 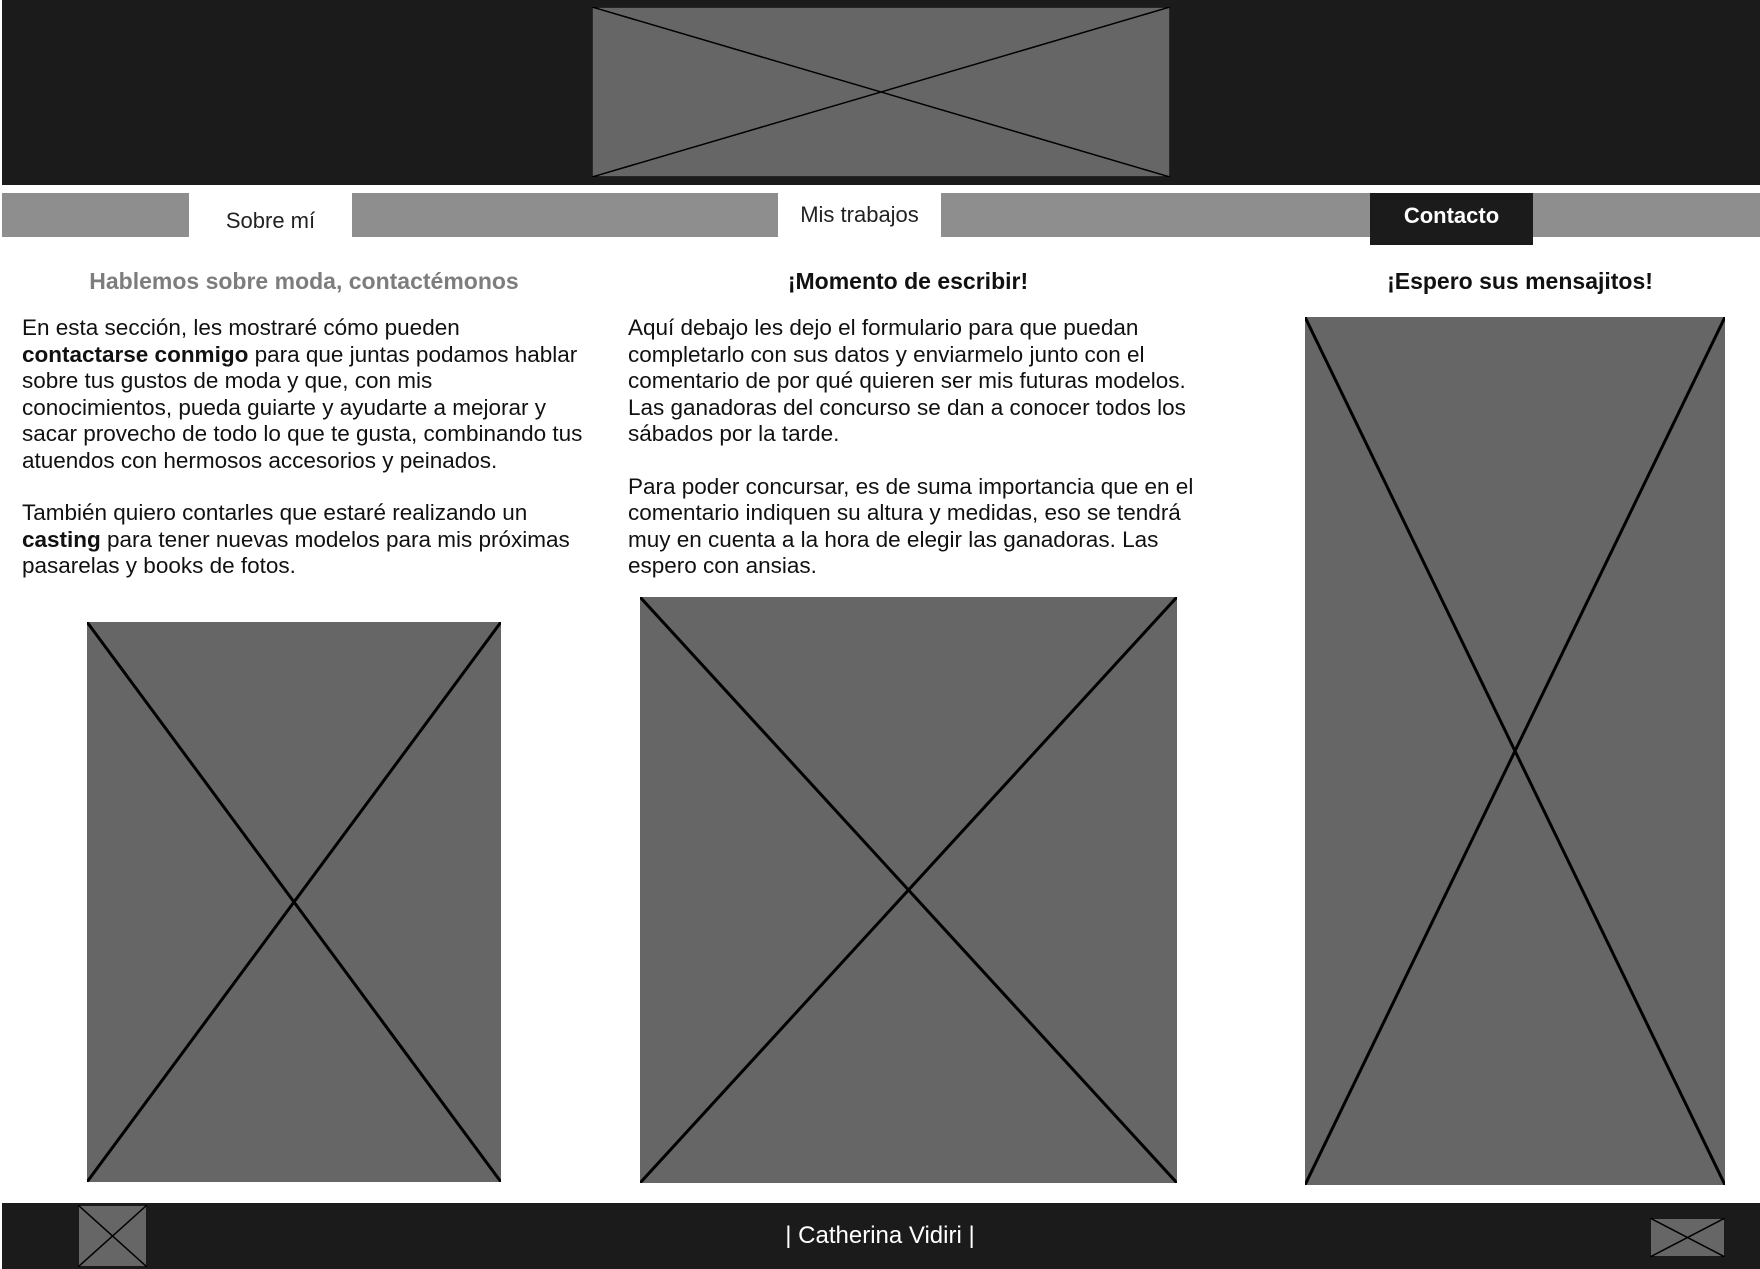 I want to click on bold-text-run: contactarse conmigo, so click(x=135, y=354).